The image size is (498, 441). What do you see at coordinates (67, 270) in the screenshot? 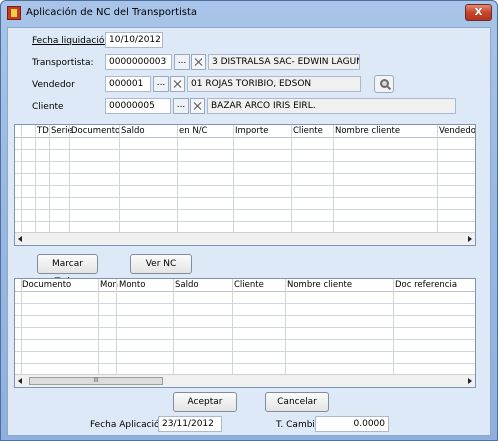
I see `marcar-todas-button: Marcar Todas` at bounding box center [67, 270].